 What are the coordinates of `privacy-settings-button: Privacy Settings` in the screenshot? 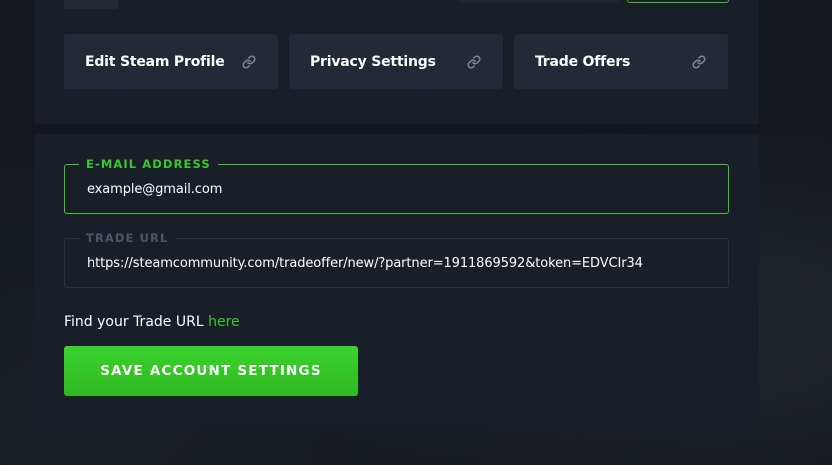 It's located at (396, 61).